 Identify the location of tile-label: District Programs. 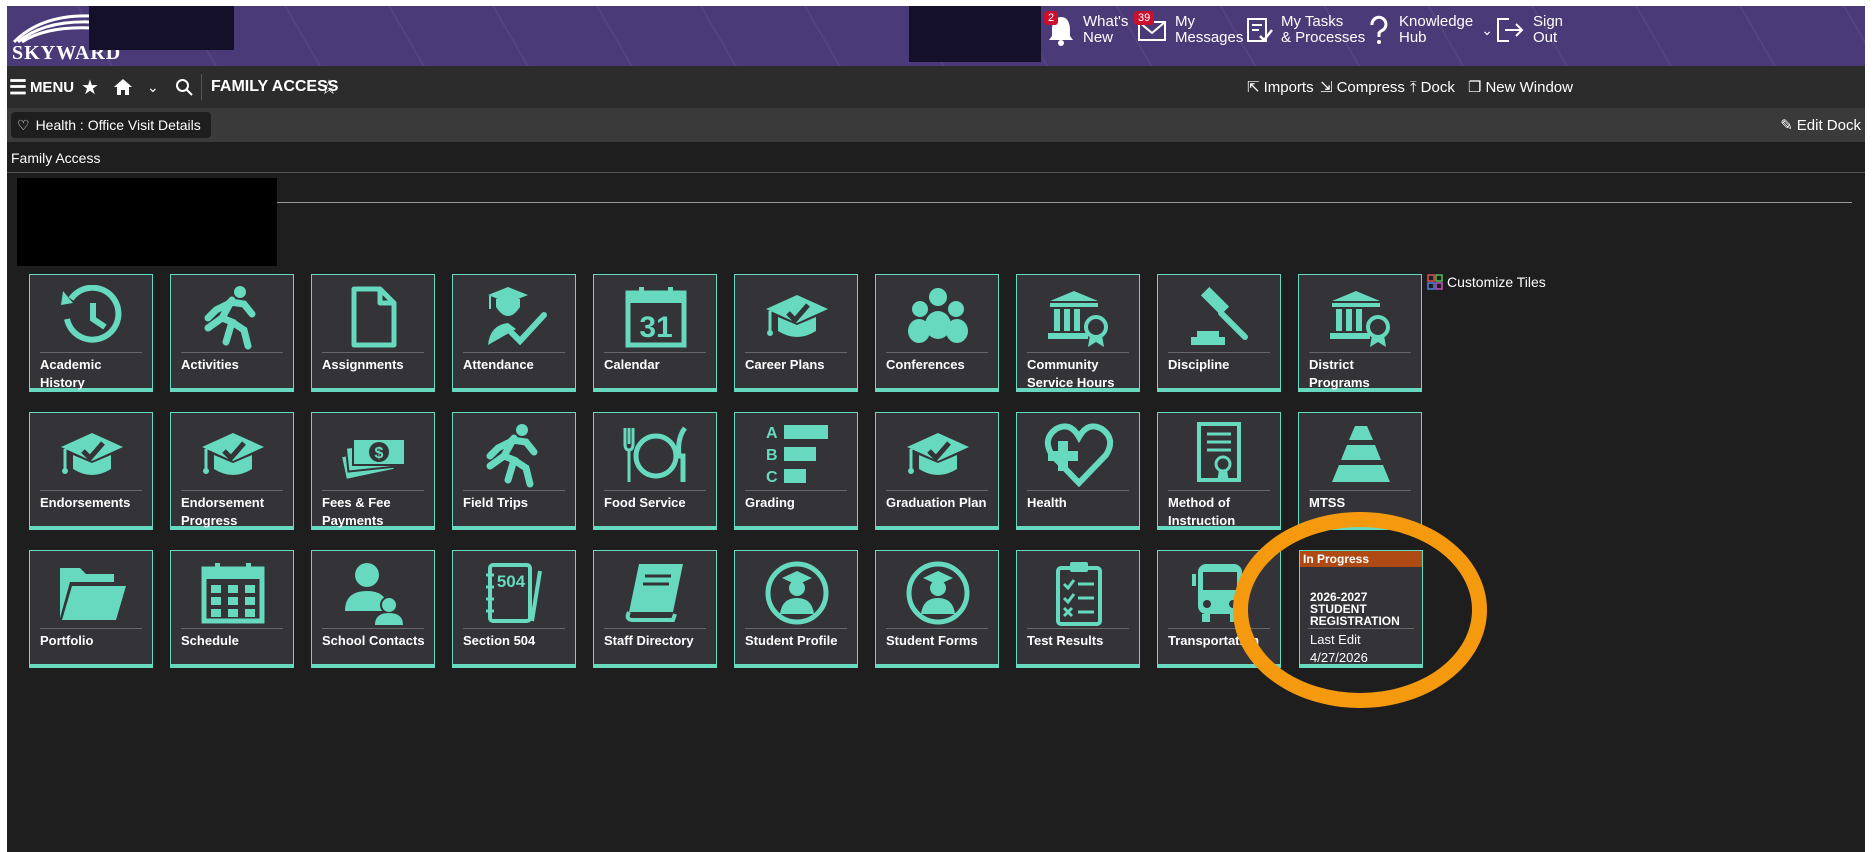
(1339, 373).